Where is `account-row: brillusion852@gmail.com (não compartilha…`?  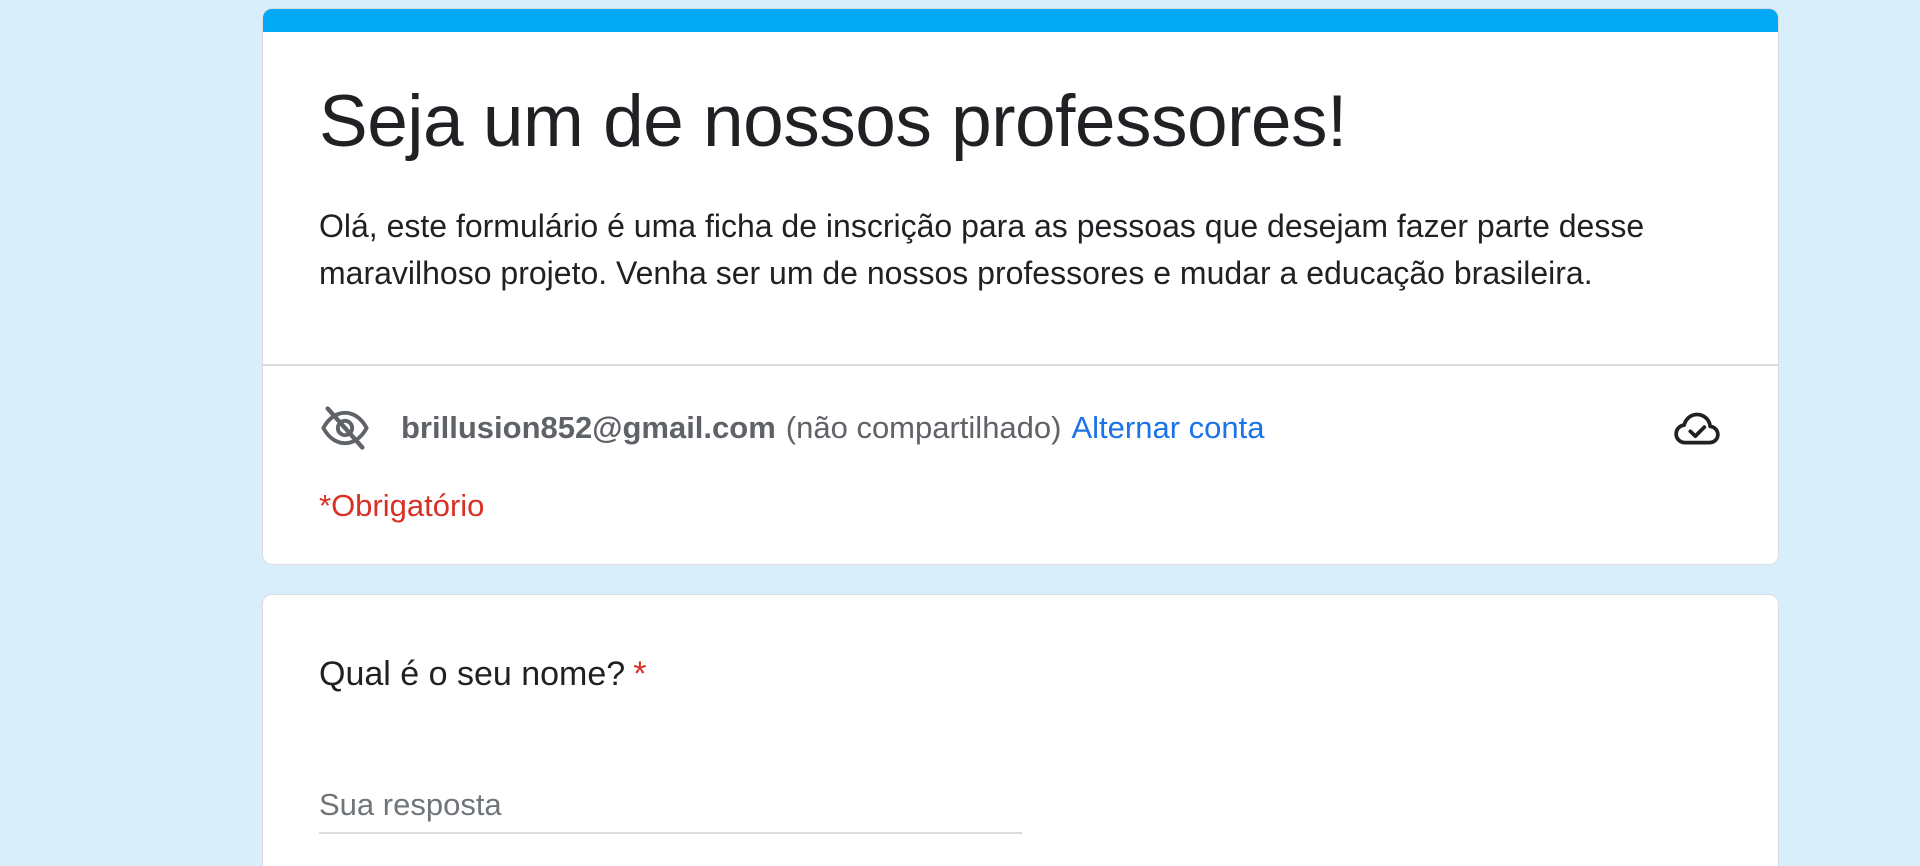 account-row: brillusion852@gmail.com (não compartilha… is located at coordinates (1020, 428).